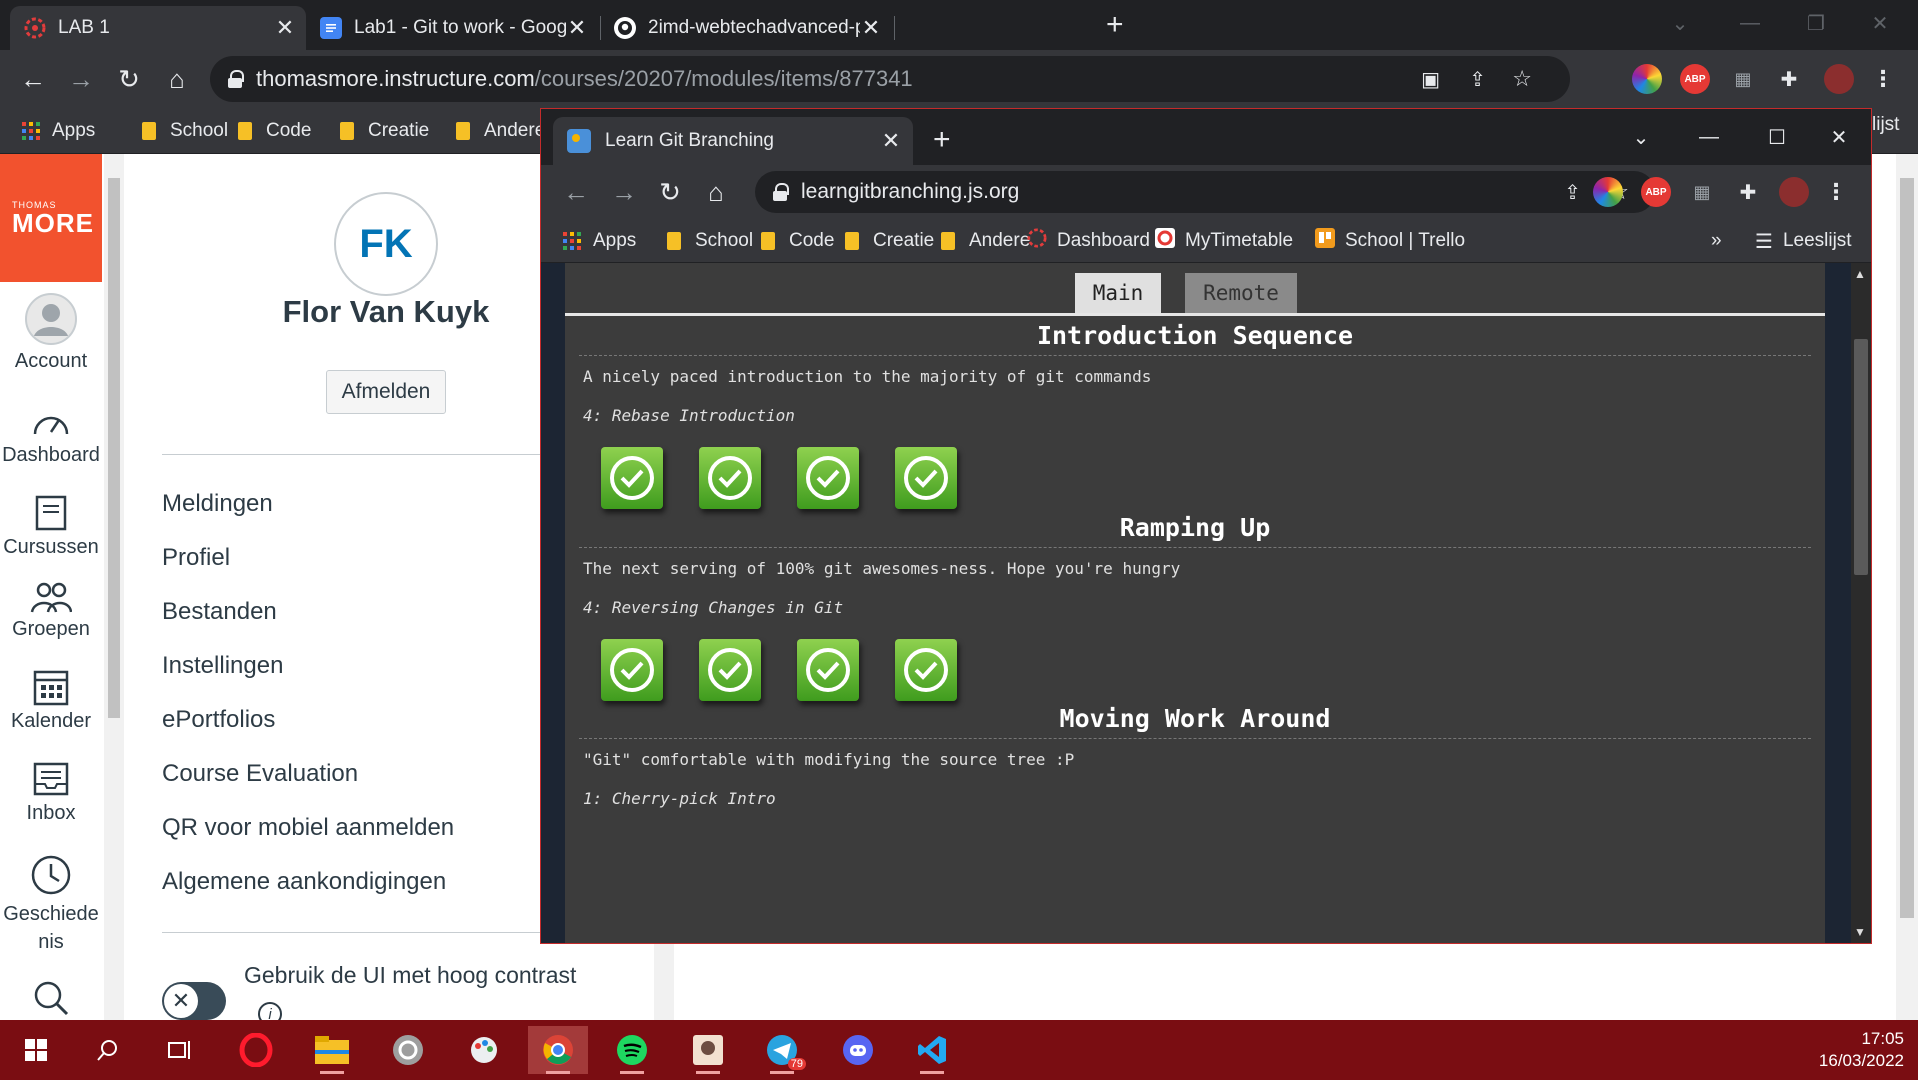 Image resolution: width=1918 pixels, height=1080 pixels. I want to click on forward-arrow-icon: →, so click(81, 79).